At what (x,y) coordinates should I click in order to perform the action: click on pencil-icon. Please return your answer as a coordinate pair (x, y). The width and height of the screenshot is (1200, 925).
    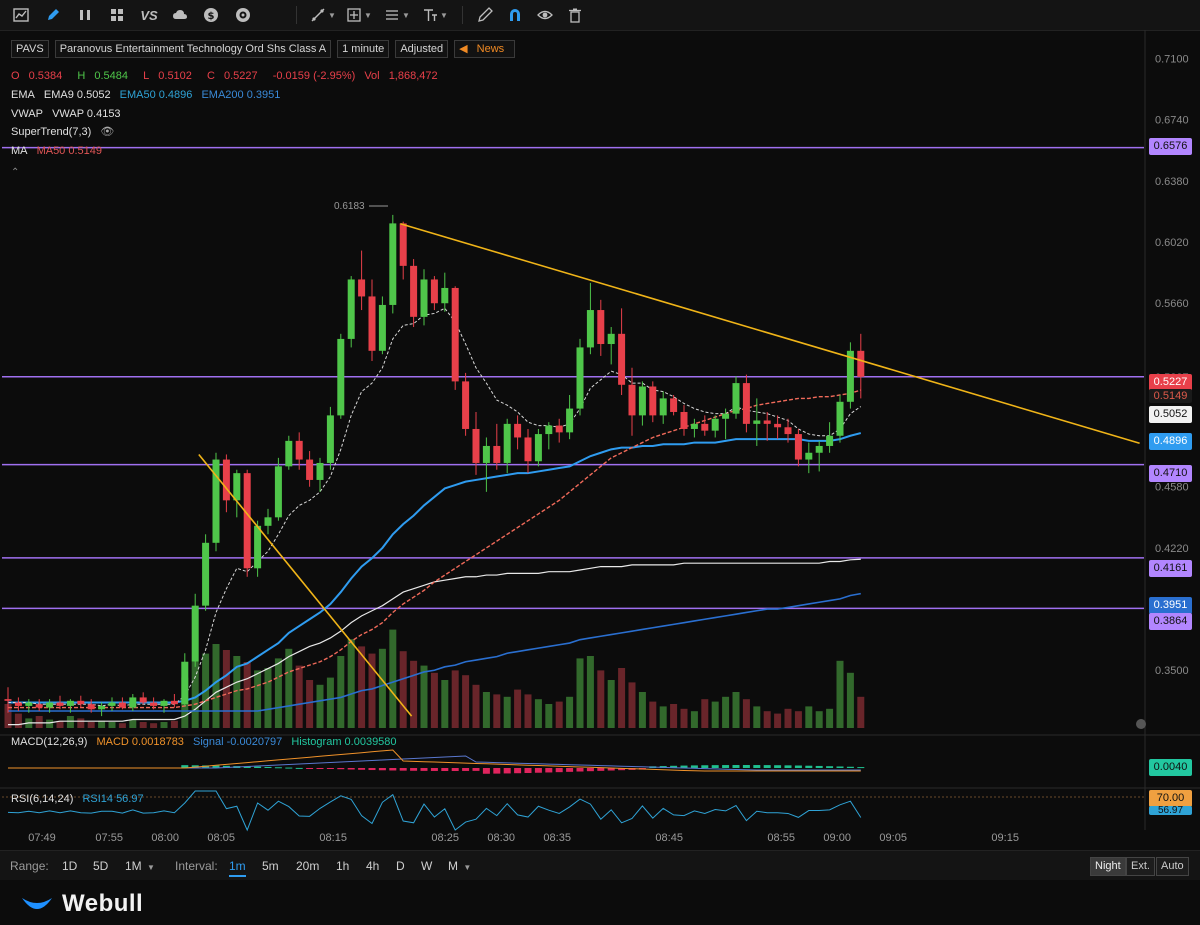
    Looking at the image, I should click on (53, 15).